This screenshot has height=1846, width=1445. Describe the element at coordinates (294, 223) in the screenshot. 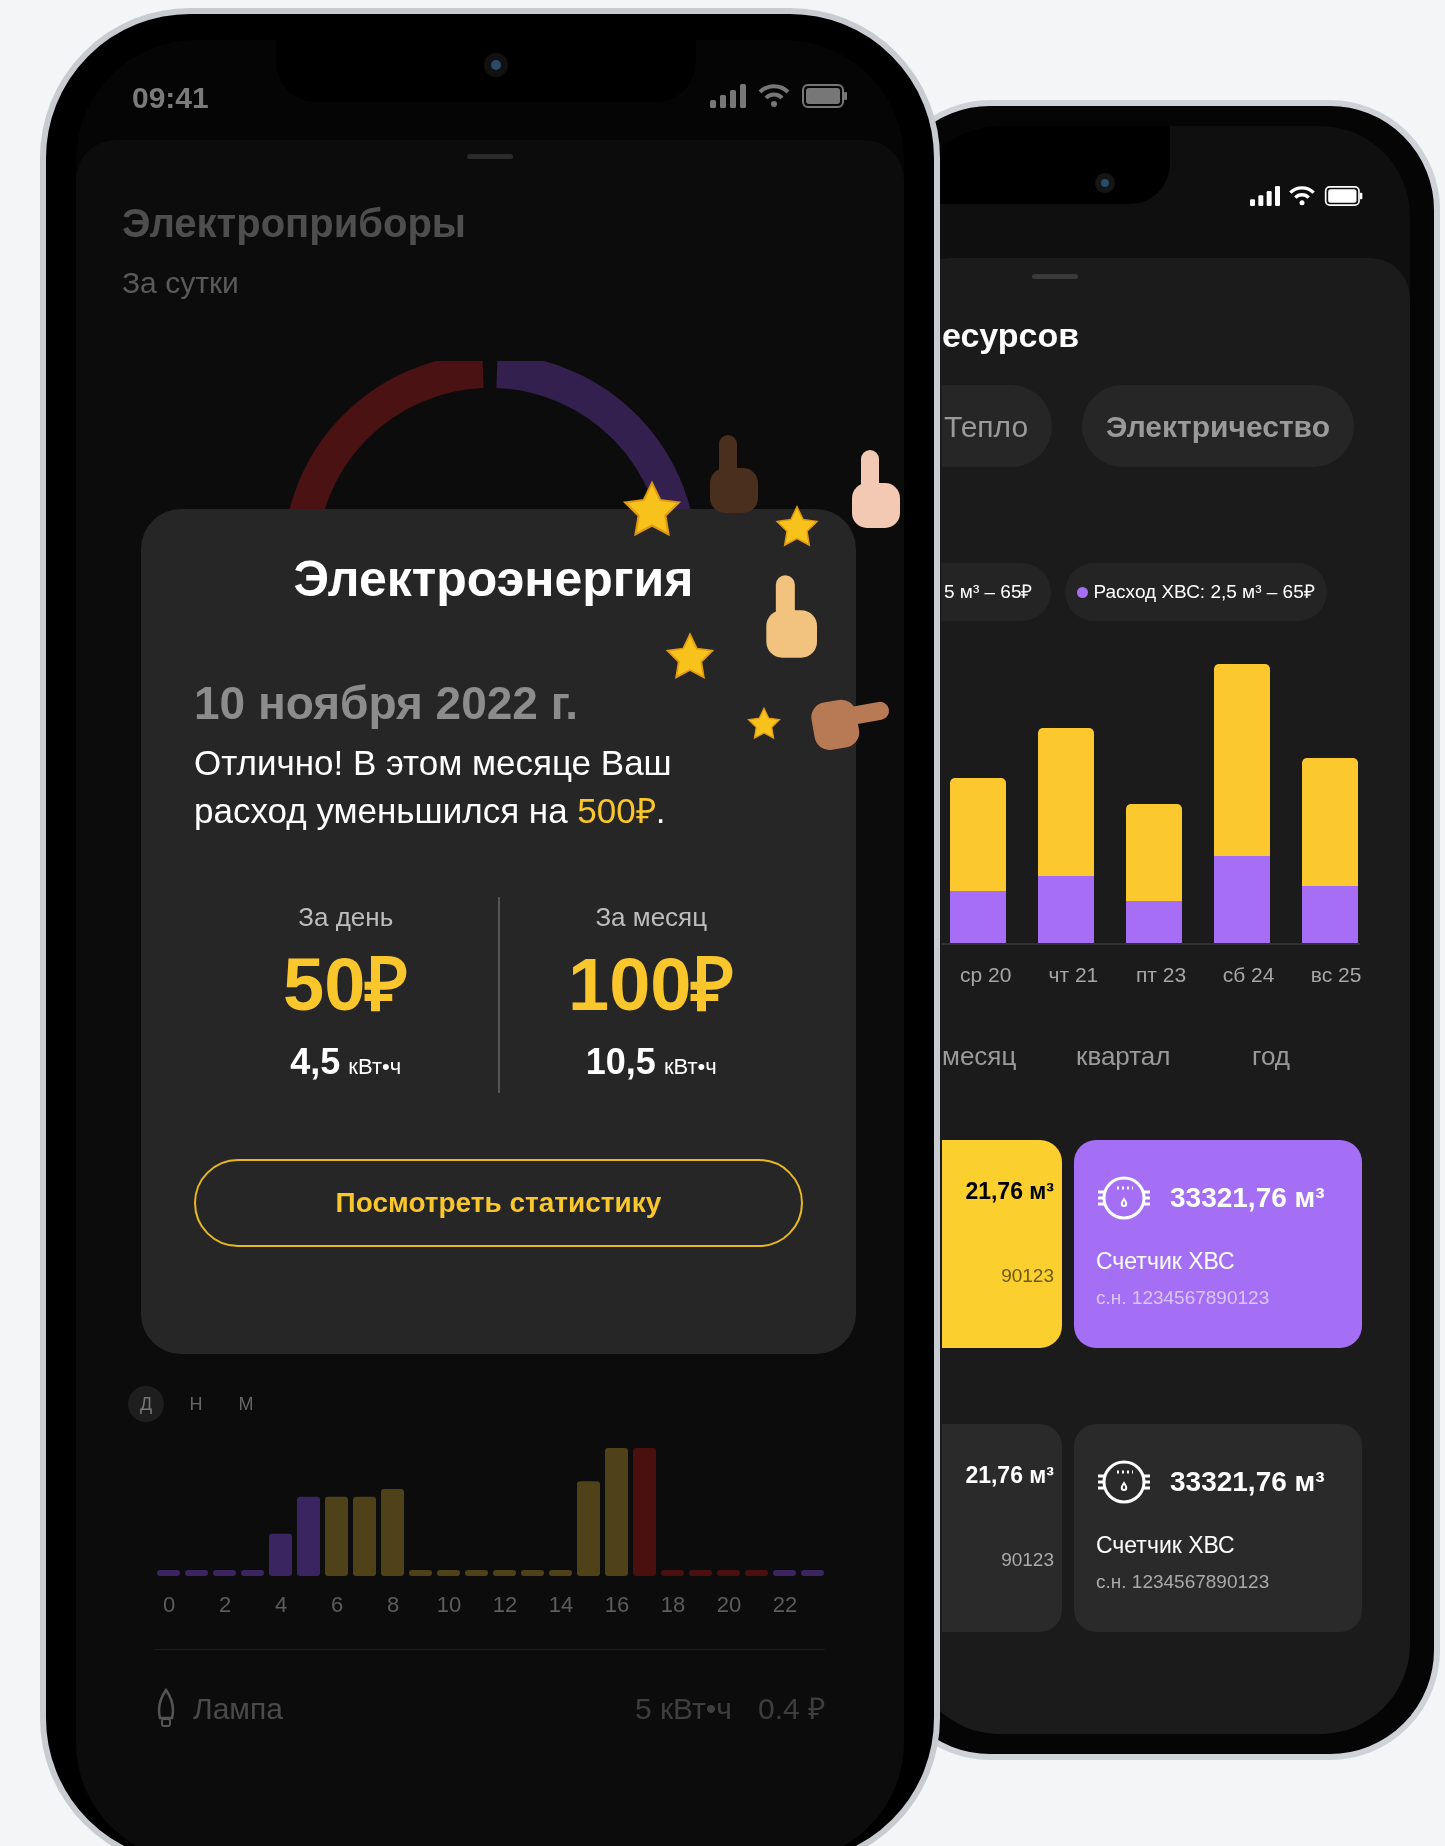

I see `sheet-title: Электроприборы` at that location.